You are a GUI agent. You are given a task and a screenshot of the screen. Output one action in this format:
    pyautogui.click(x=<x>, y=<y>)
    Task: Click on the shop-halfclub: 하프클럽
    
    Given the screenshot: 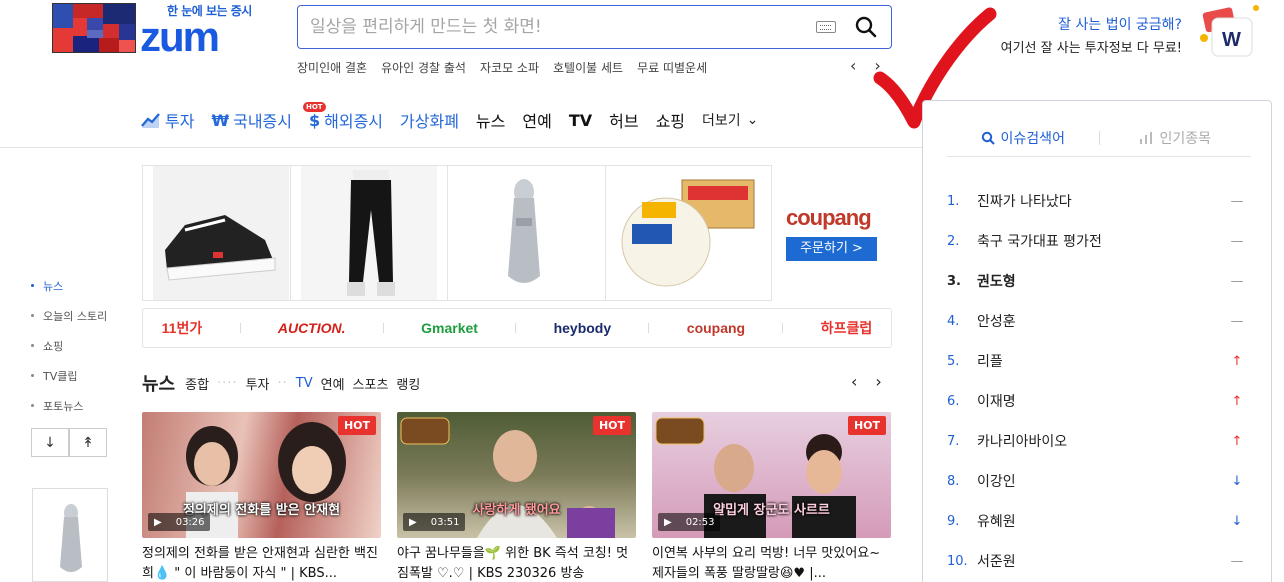 What is the action you would take?
    pyautogui.click(x=847, y=328)
    